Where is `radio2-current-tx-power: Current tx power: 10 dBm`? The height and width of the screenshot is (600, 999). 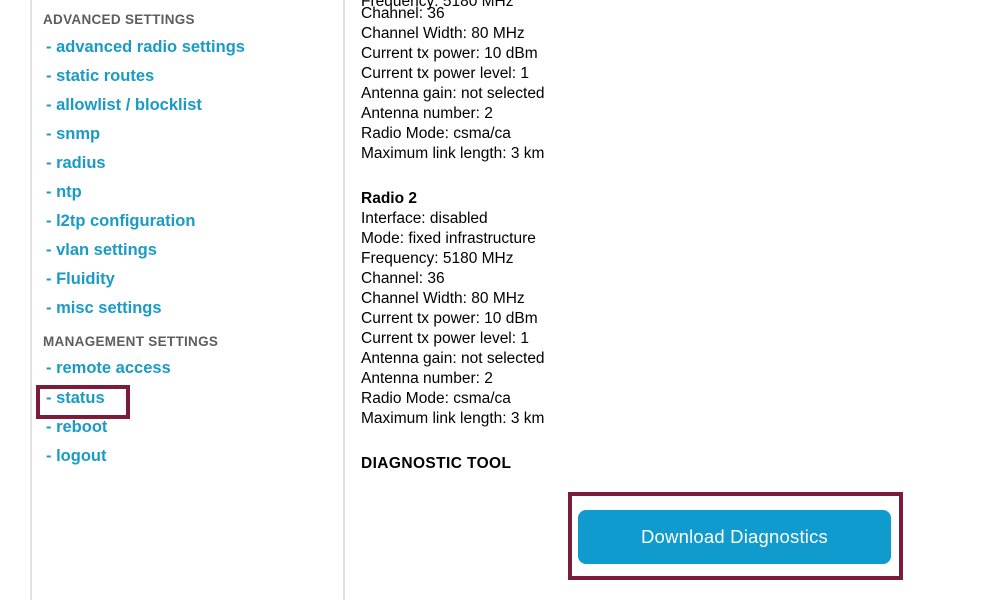
radio2-current-tx-power: Current tx power: 10 dBm is located at coordinates (449, 318).